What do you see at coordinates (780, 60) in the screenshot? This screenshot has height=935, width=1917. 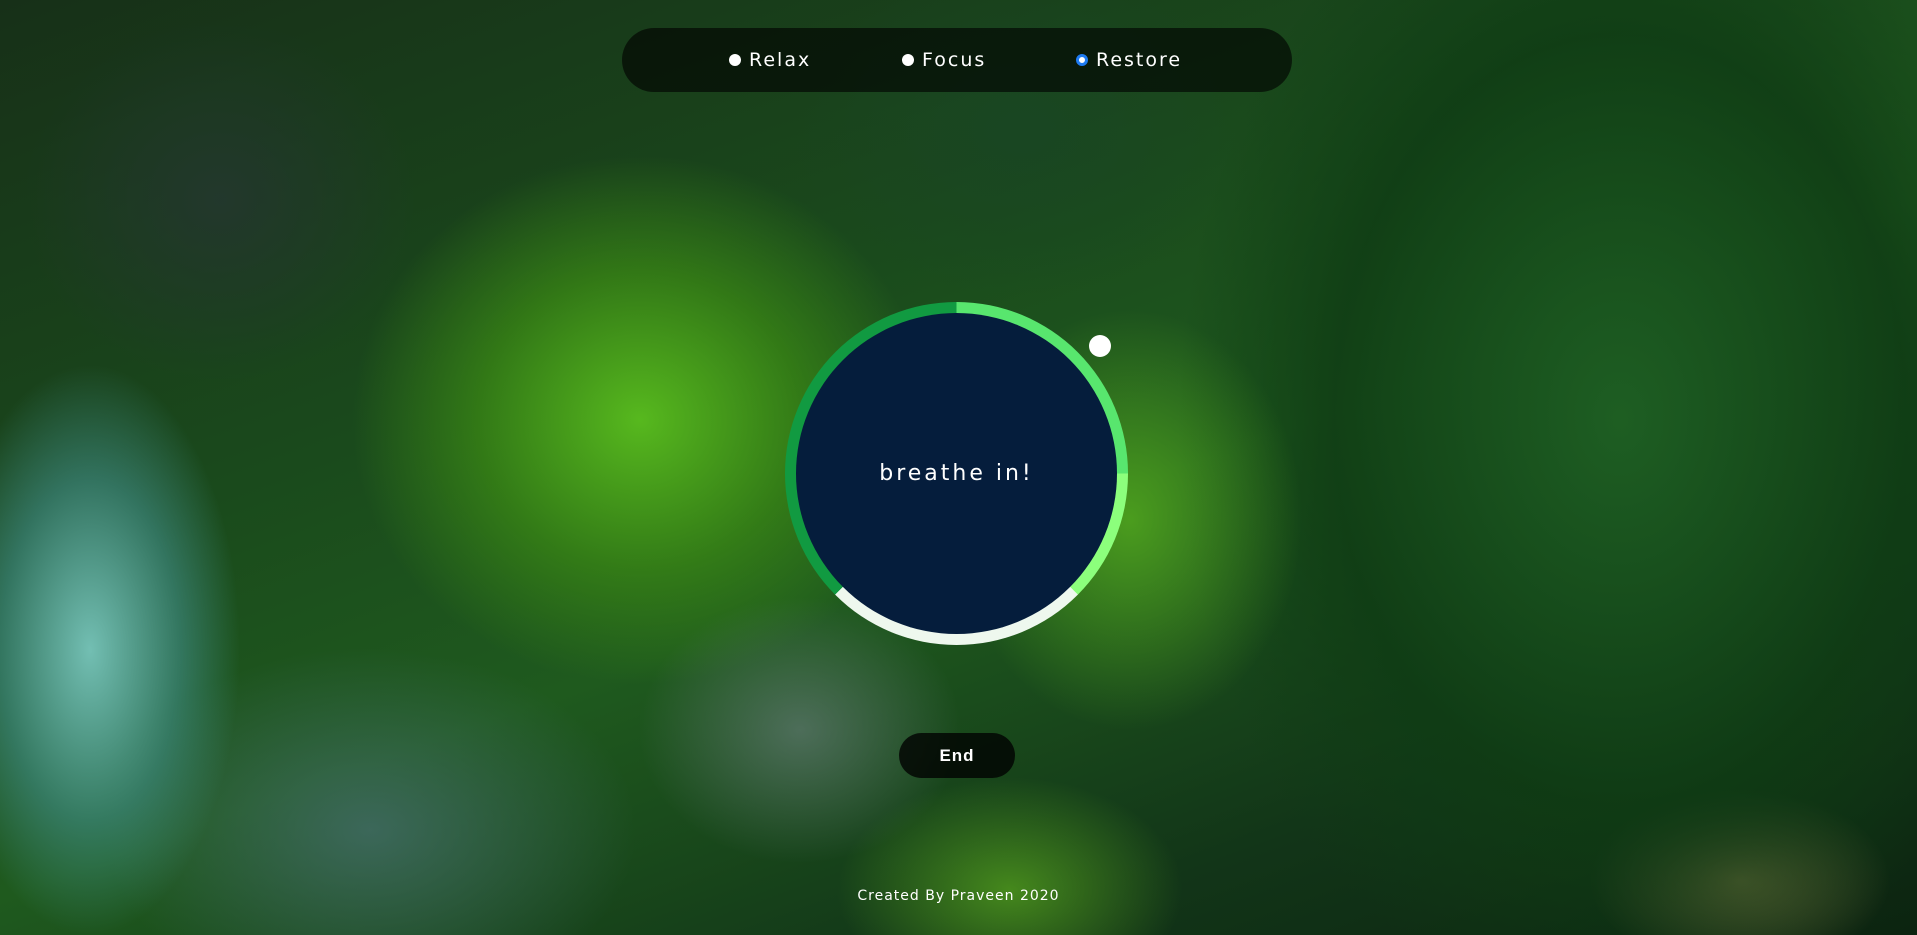 I see `relax-label: Relax` at bounding box center [780, 60].